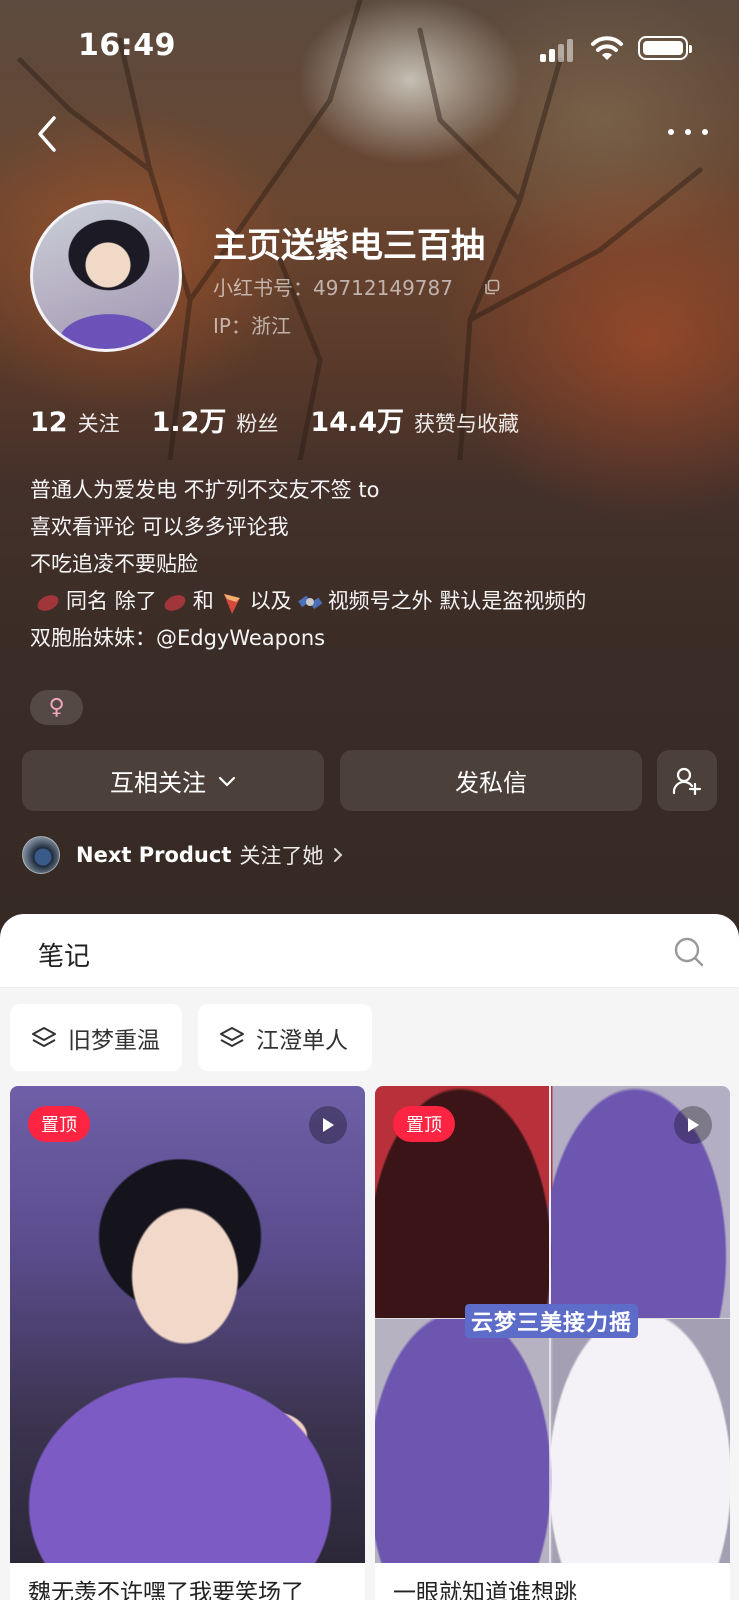 This screenshot has height=1600, width=739. What do you see at coordinates (252, 326) in the screenshot?
I see `ip-location: IP：浙江` at bounding box center [252, 326].